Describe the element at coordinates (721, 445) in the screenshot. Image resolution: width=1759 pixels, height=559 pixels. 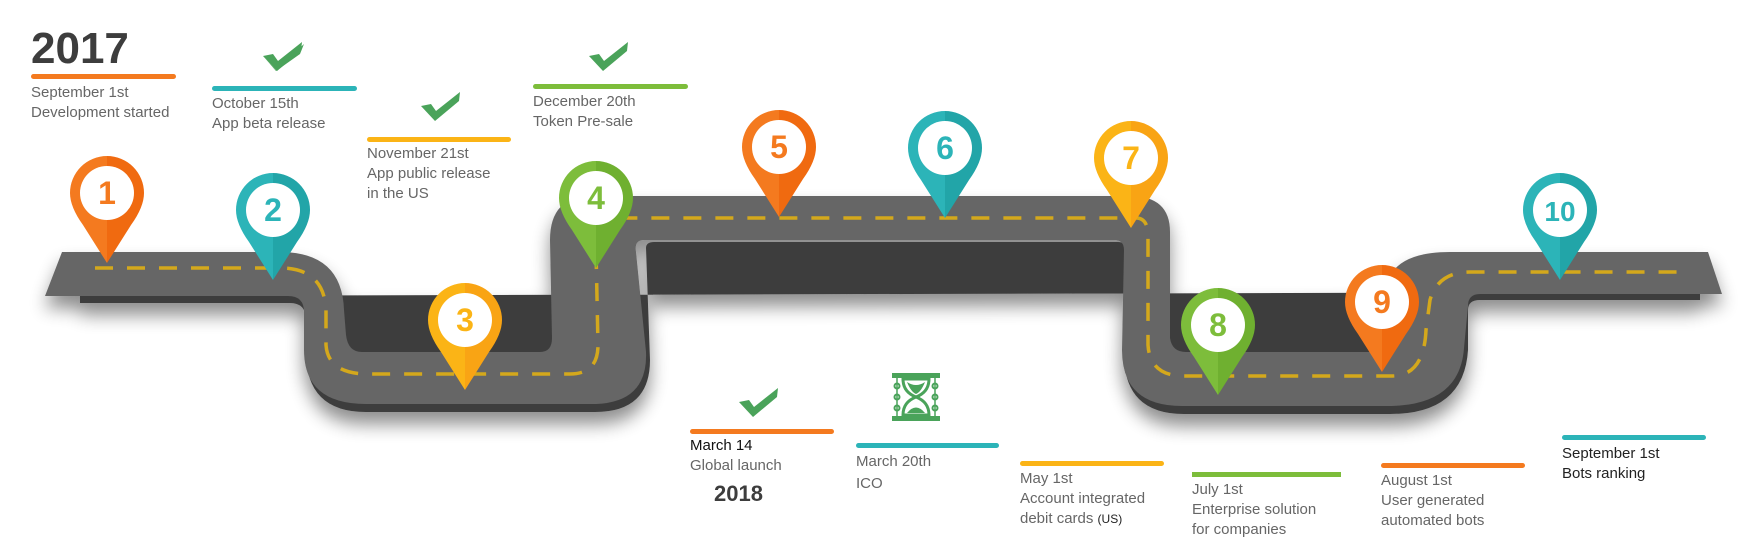
I see `milestone-date: March 14` at that location.